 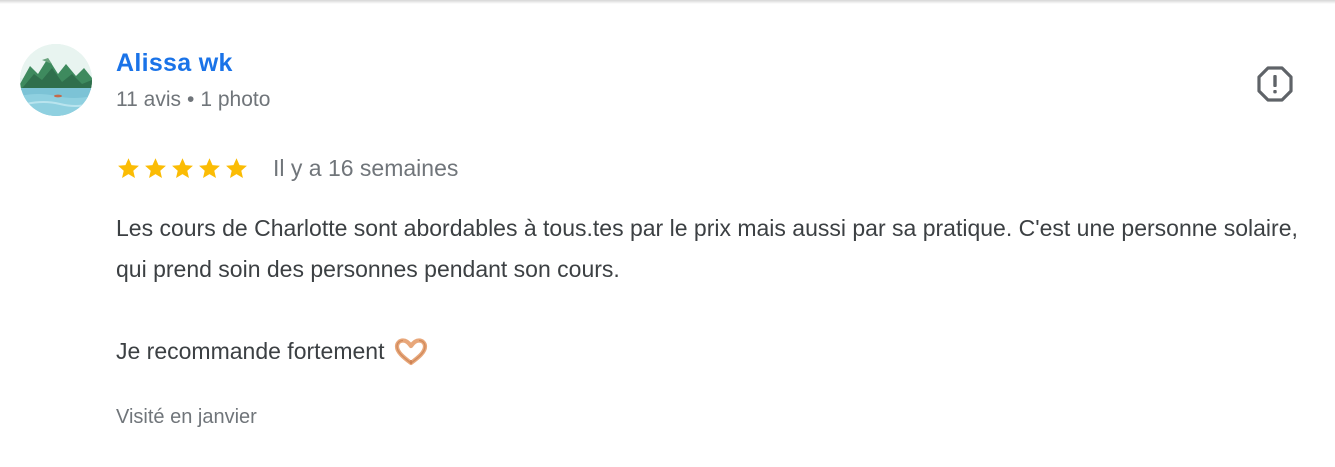 What do you see at coordinates (250, 351) in the screenshot?
I see `review-paragraph-2: Je recommande fortement` at bounding box center [250, 351].